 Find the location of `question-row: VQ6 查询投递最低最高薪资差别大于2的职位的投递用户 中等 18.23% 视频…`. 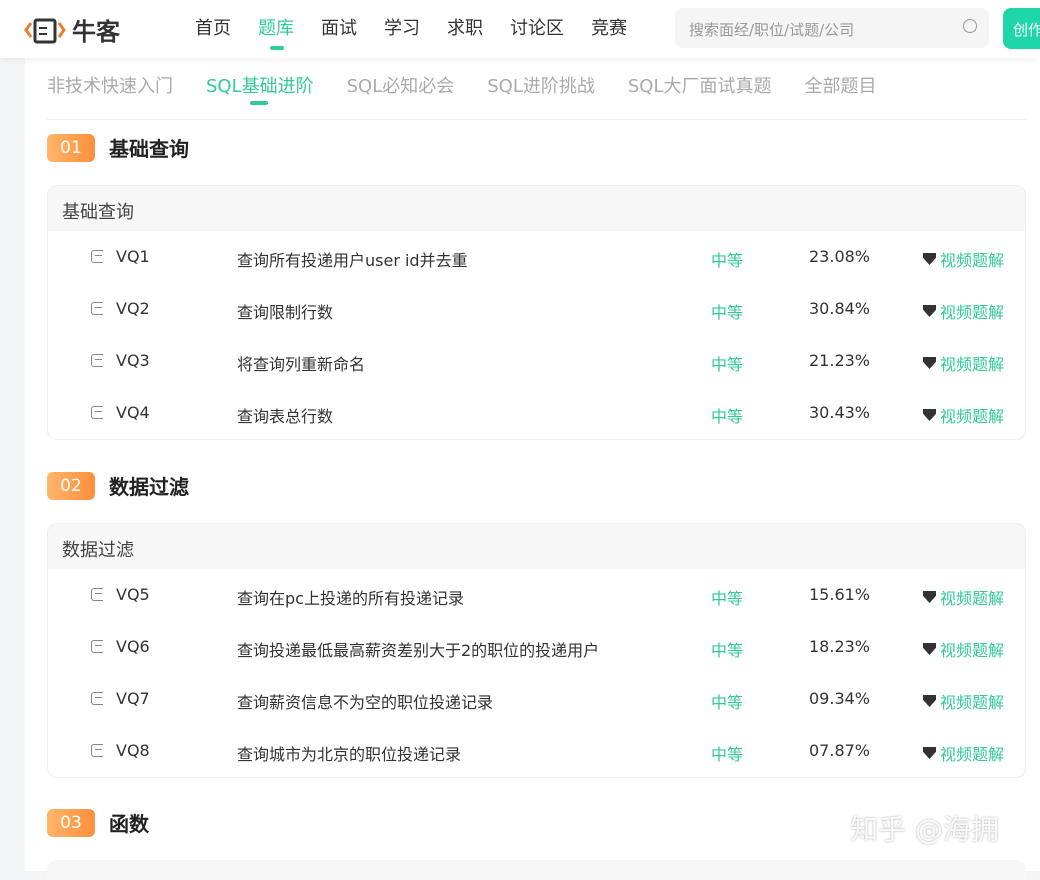

question-row: VQ6 查询投递最低最高薪资差别大于2的职位的投递用户 中等 18.23% 视频… is located at coordinates (536, 647).